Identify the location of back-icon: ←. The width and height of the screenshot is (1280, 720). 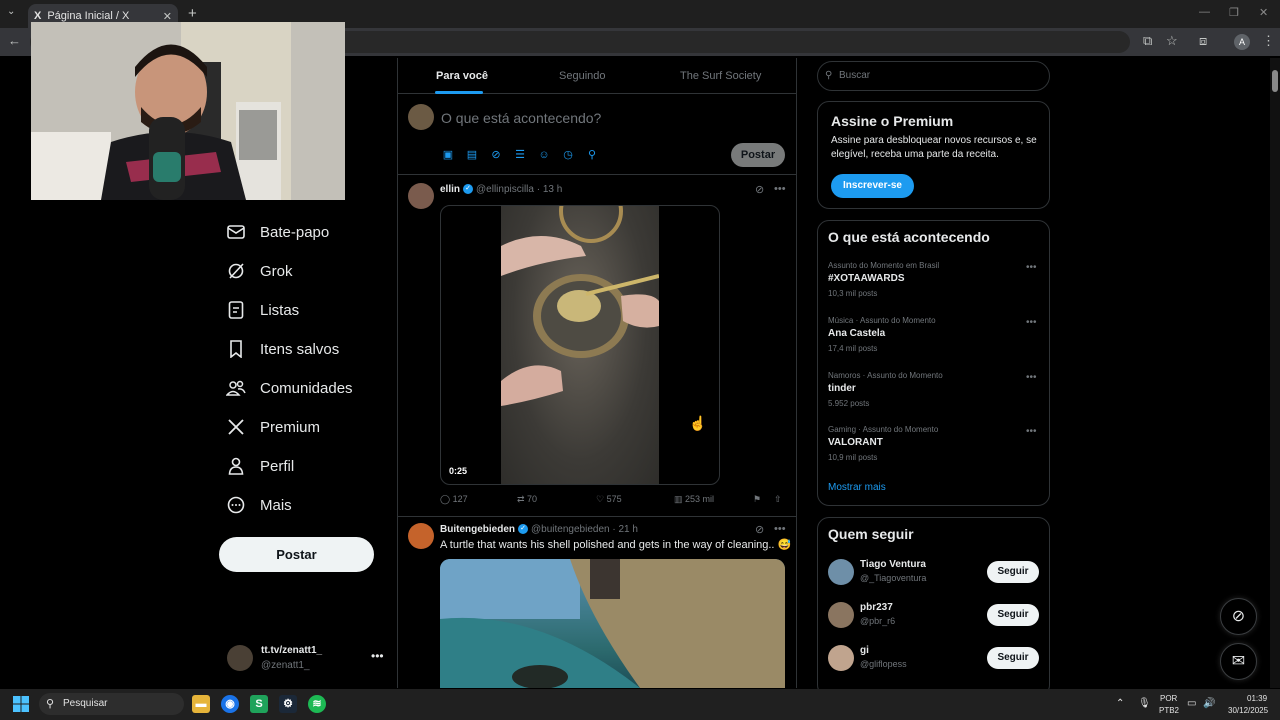
(14, 40).